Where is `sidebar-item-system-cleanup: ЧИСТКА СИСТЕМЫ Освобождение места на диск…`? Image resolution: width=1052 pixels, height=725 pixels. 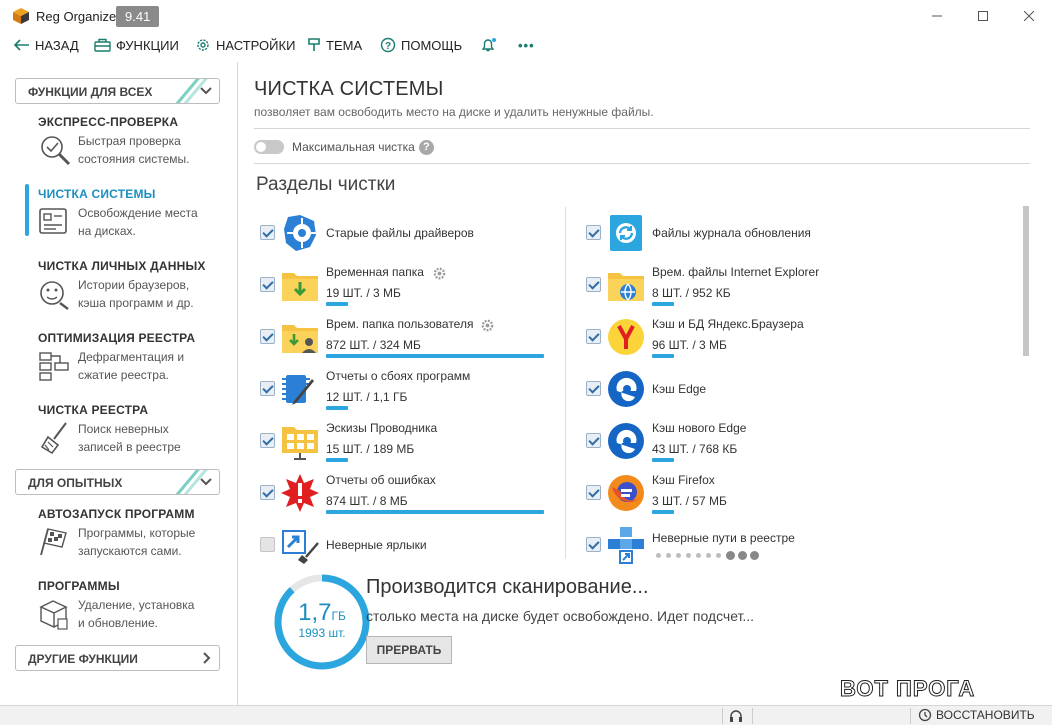 sidebar-item-system-cleanup: ЧИСТКА СИСТЕМЫ Освобождение места на диск… is located at coordinates (133, 217).